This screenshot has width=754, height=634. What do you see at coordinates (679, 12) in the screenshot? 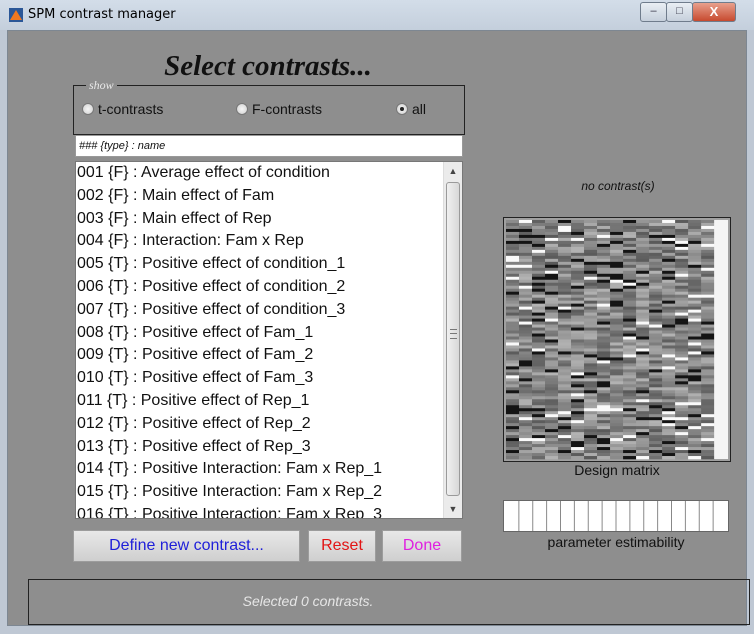
I see `maximize-button: □` at bounding box center [679, 12].